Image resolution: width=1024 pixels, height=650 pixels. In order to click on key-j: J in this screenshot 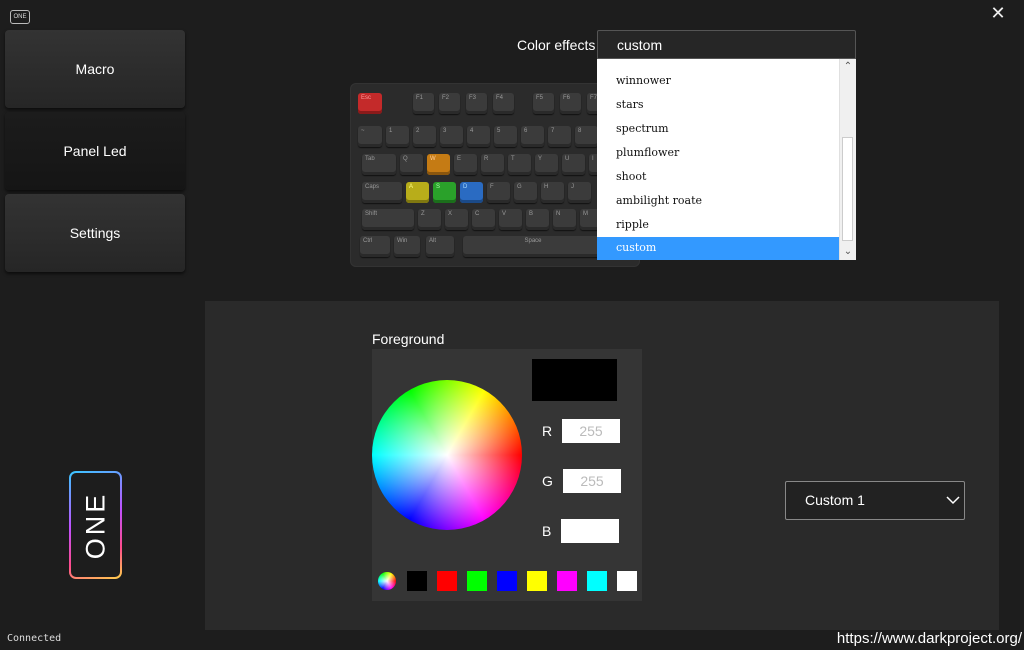, I will do `click(579, 192)`.